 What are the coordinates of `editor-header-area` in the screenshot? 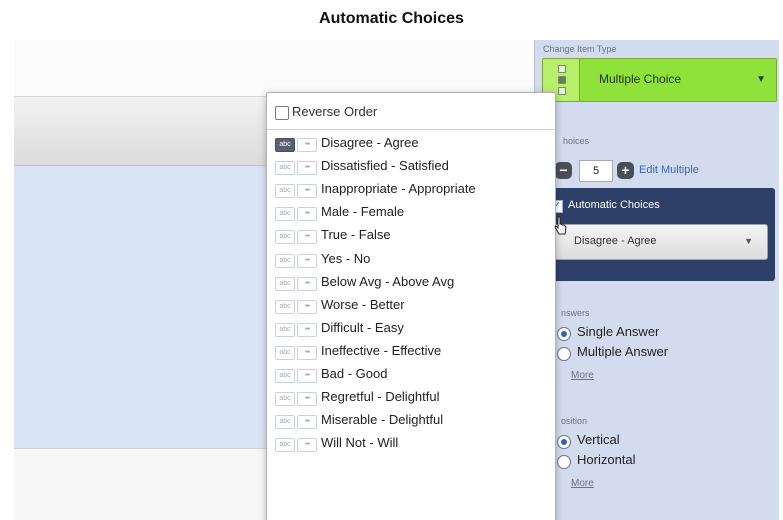 It's located at (274, 68).